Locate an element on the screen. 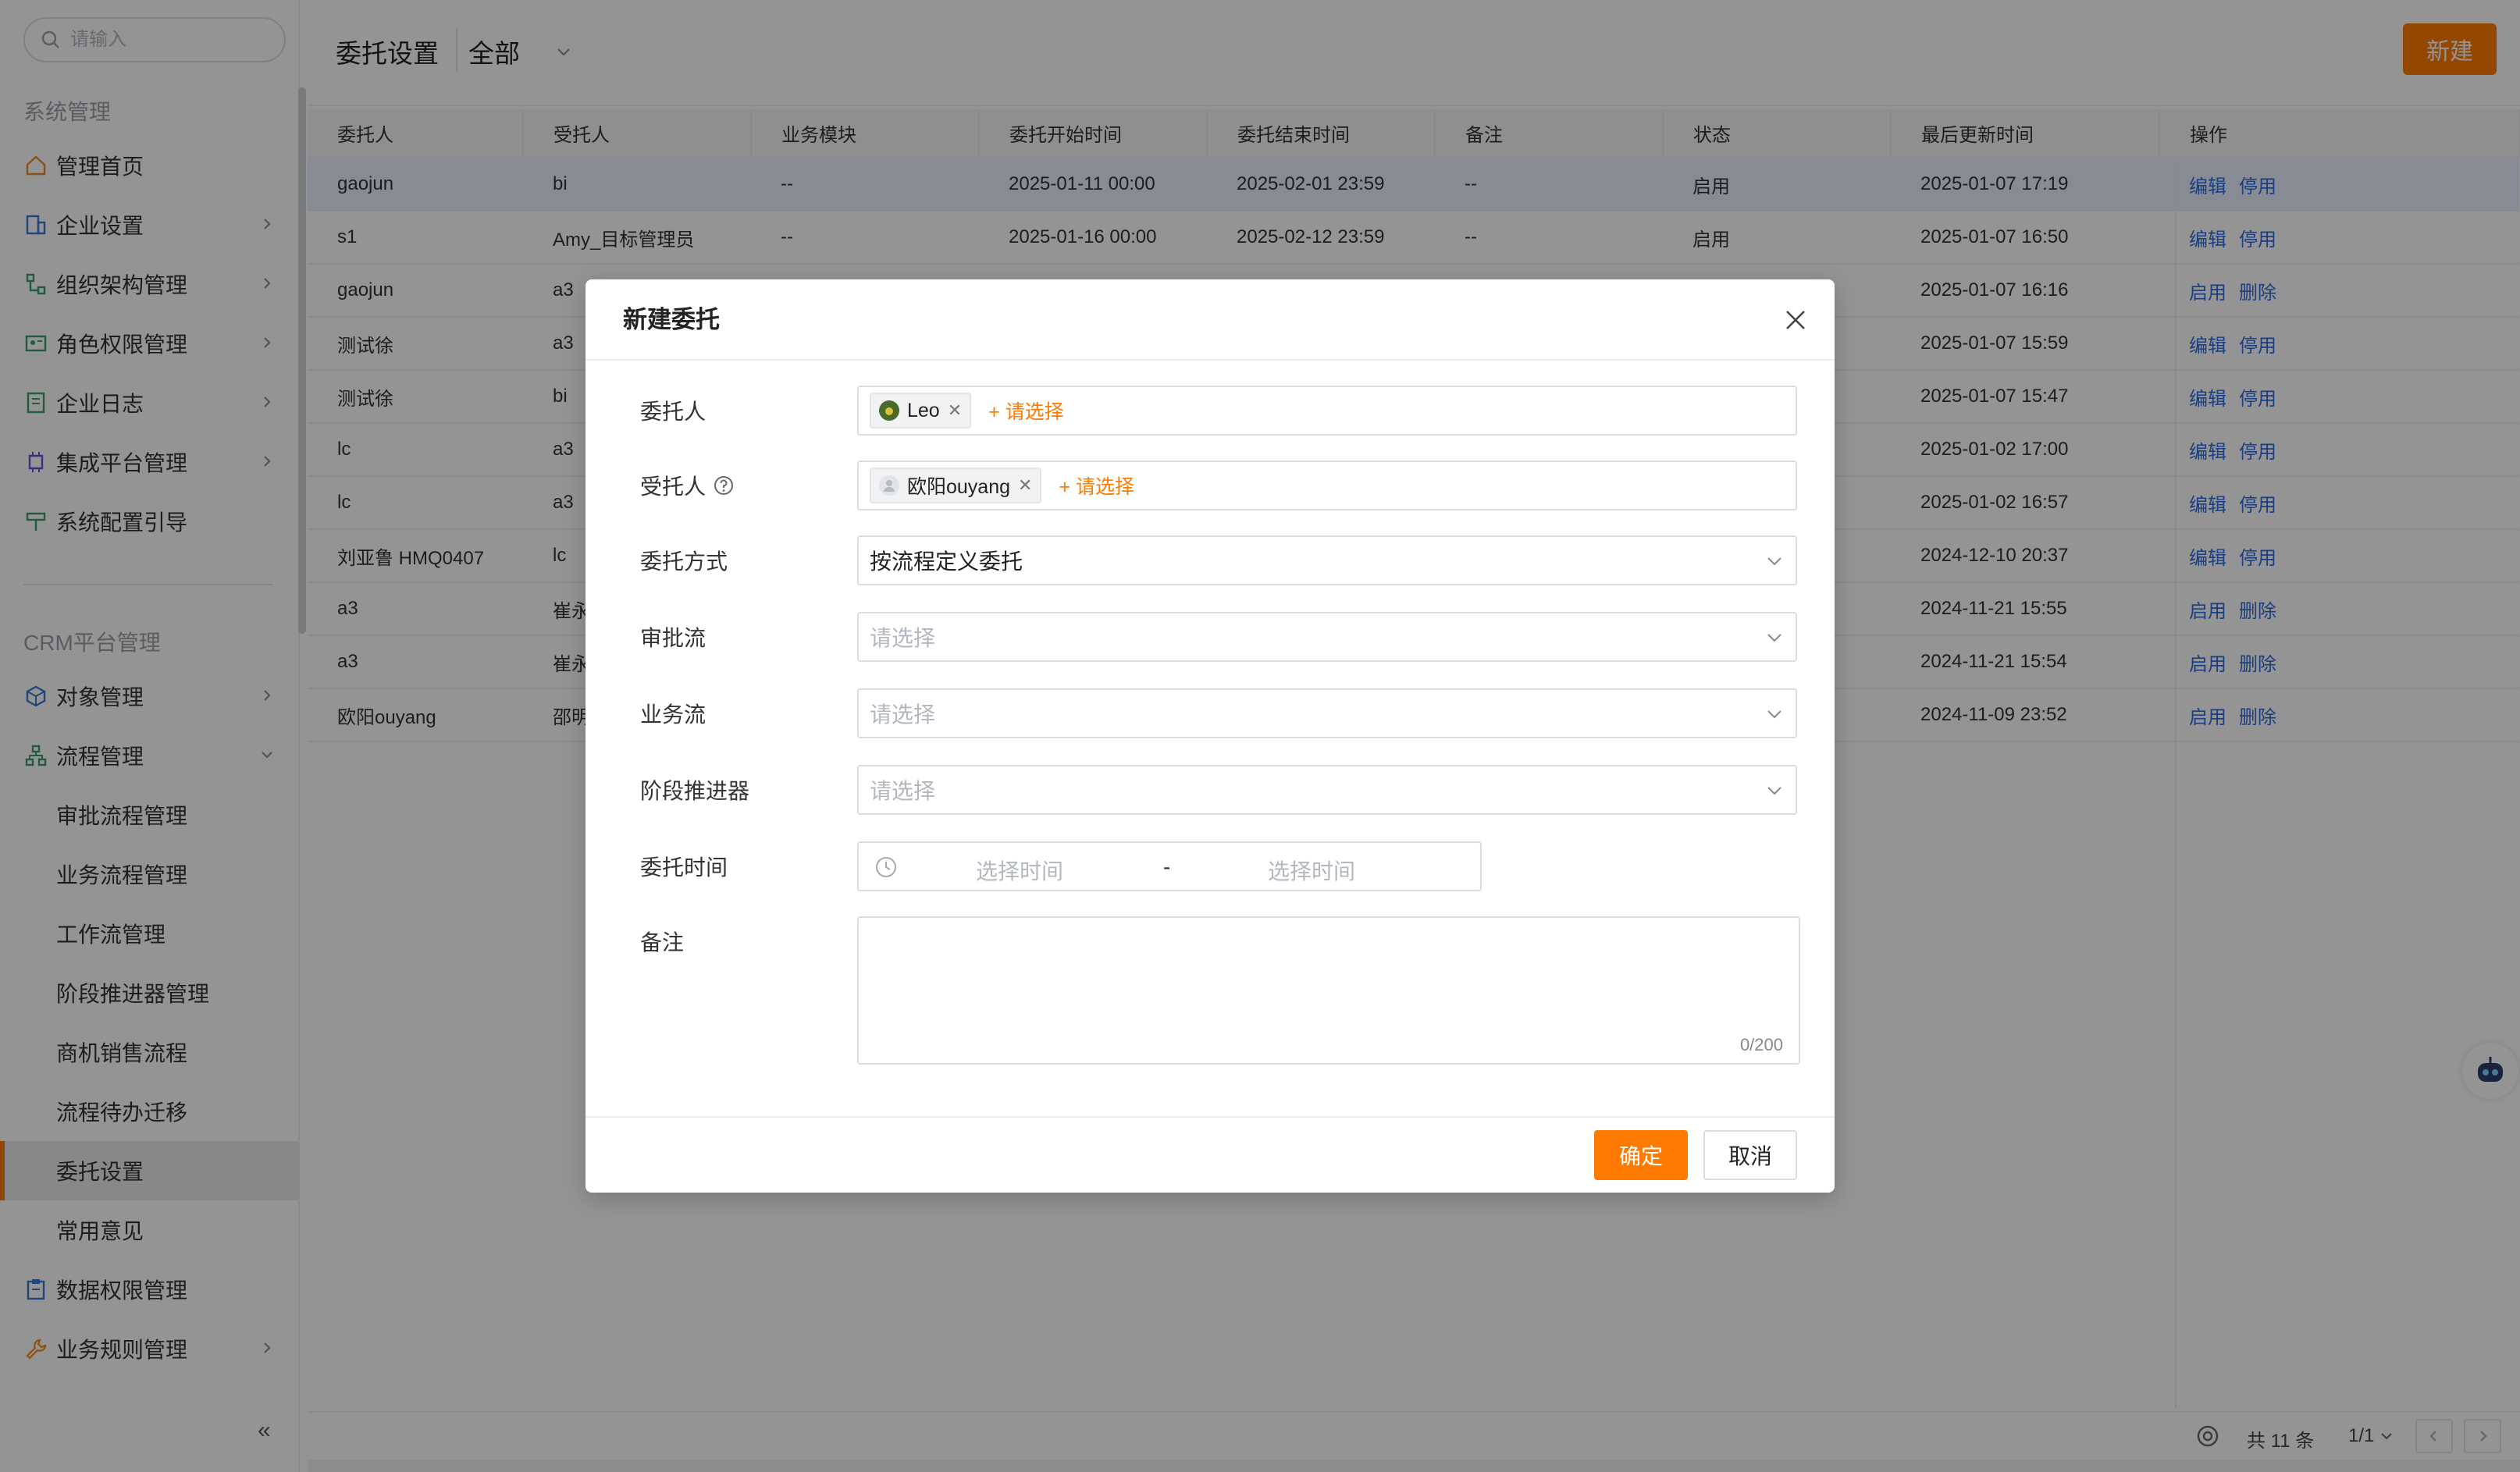  stage-advancer-select: 请选择 is located at coordinates (1327, 790).